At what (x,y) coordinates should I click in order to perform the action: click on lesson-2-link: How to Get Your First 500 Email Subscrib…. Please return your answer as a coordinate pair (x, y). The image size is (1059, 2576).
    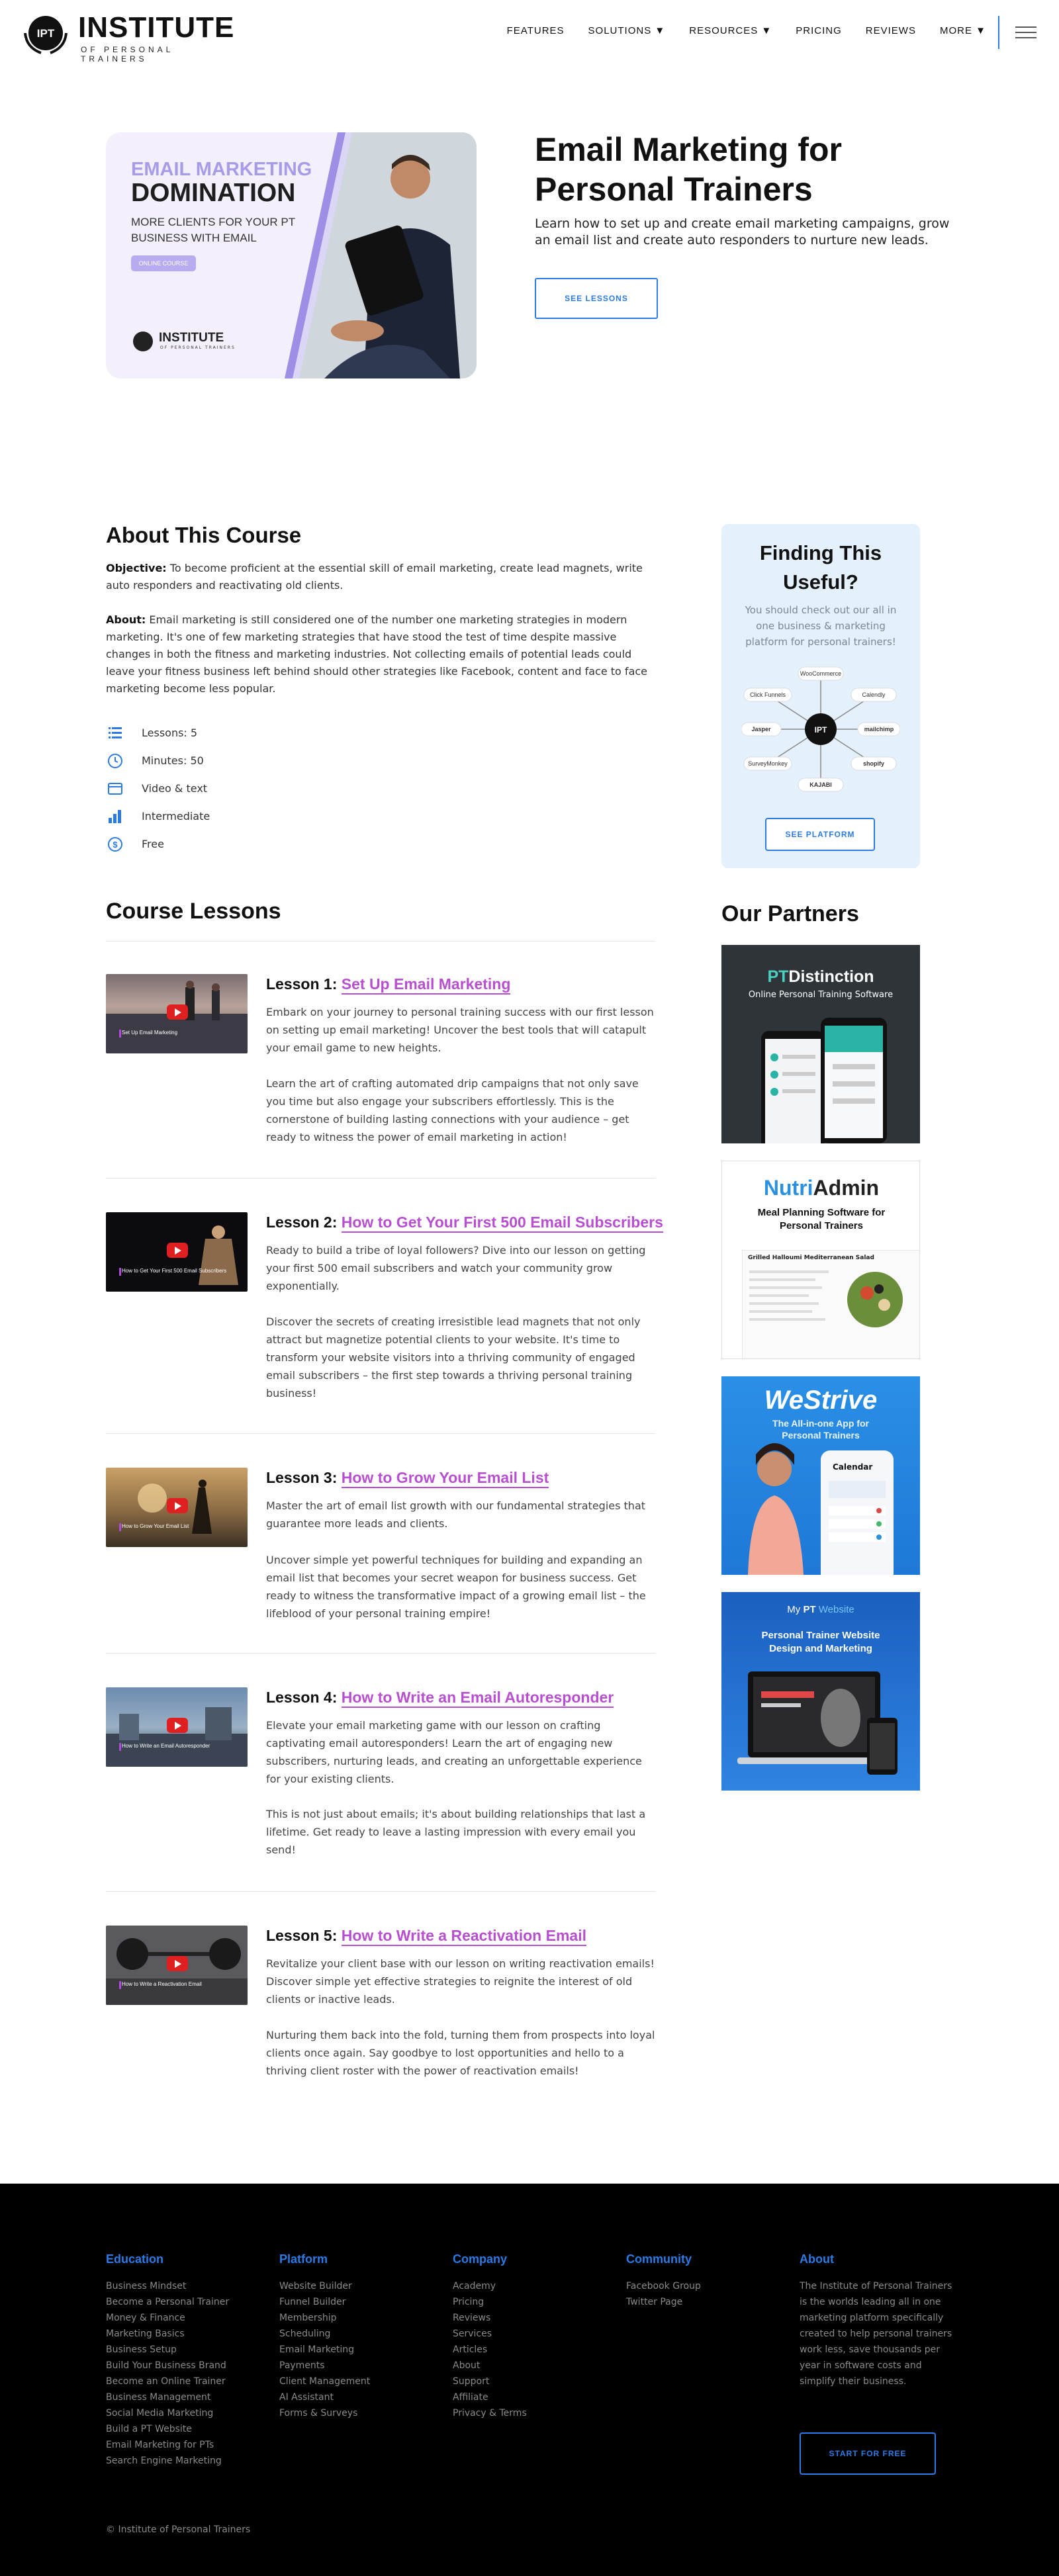
    Looking at the image, I should click on (502, 1223).